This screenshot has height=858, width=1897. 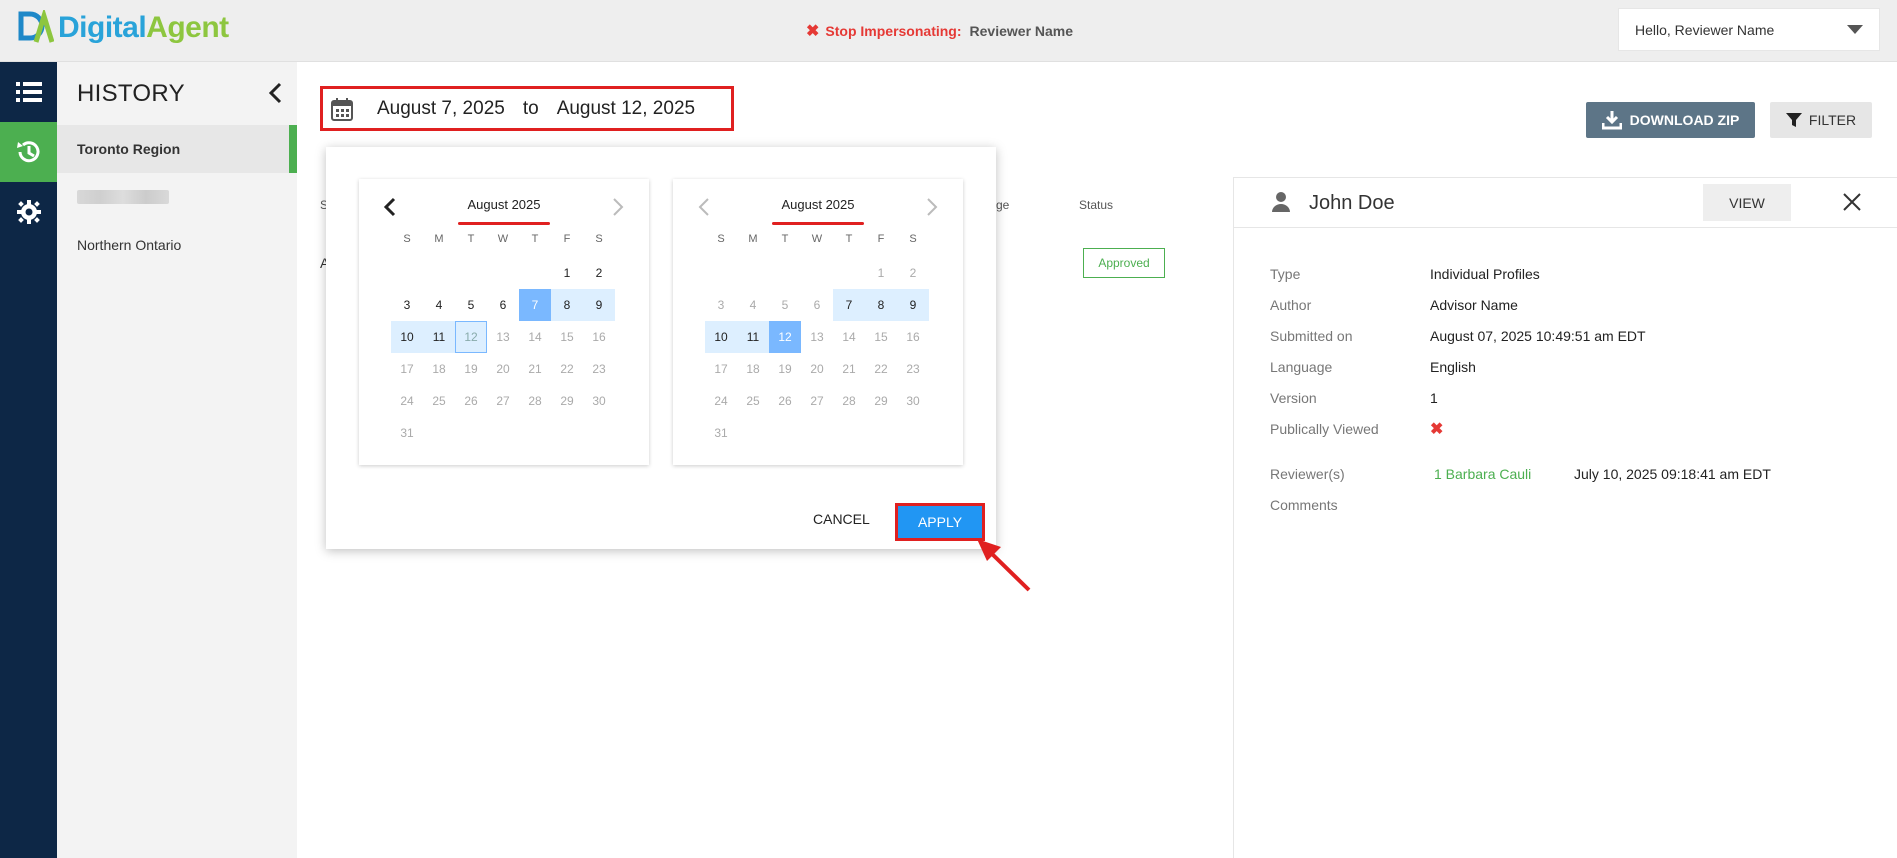 I want to click on stop-impersonating-link: ✖ Stop Impersonating: Reviewer Name, so click(x=939, y=31).